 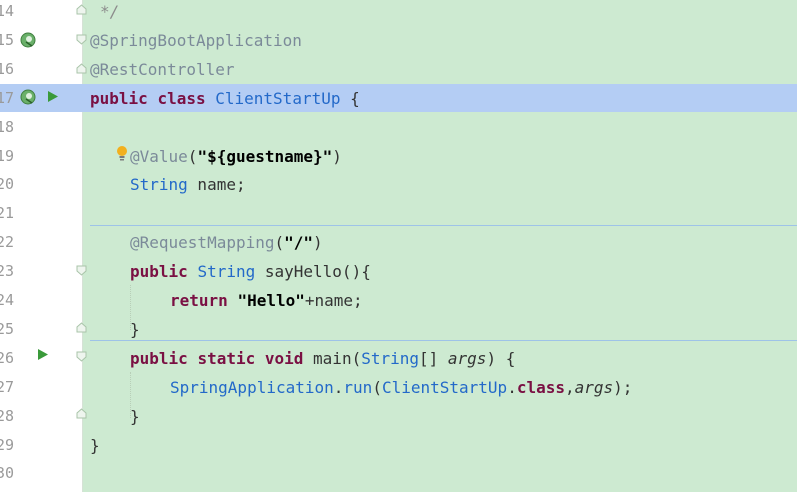 What do you see at coordinates (398, 300) in the screenshot?
I see `code-line: 24 return "Hello"+name;` at bounding box center [398, 300].